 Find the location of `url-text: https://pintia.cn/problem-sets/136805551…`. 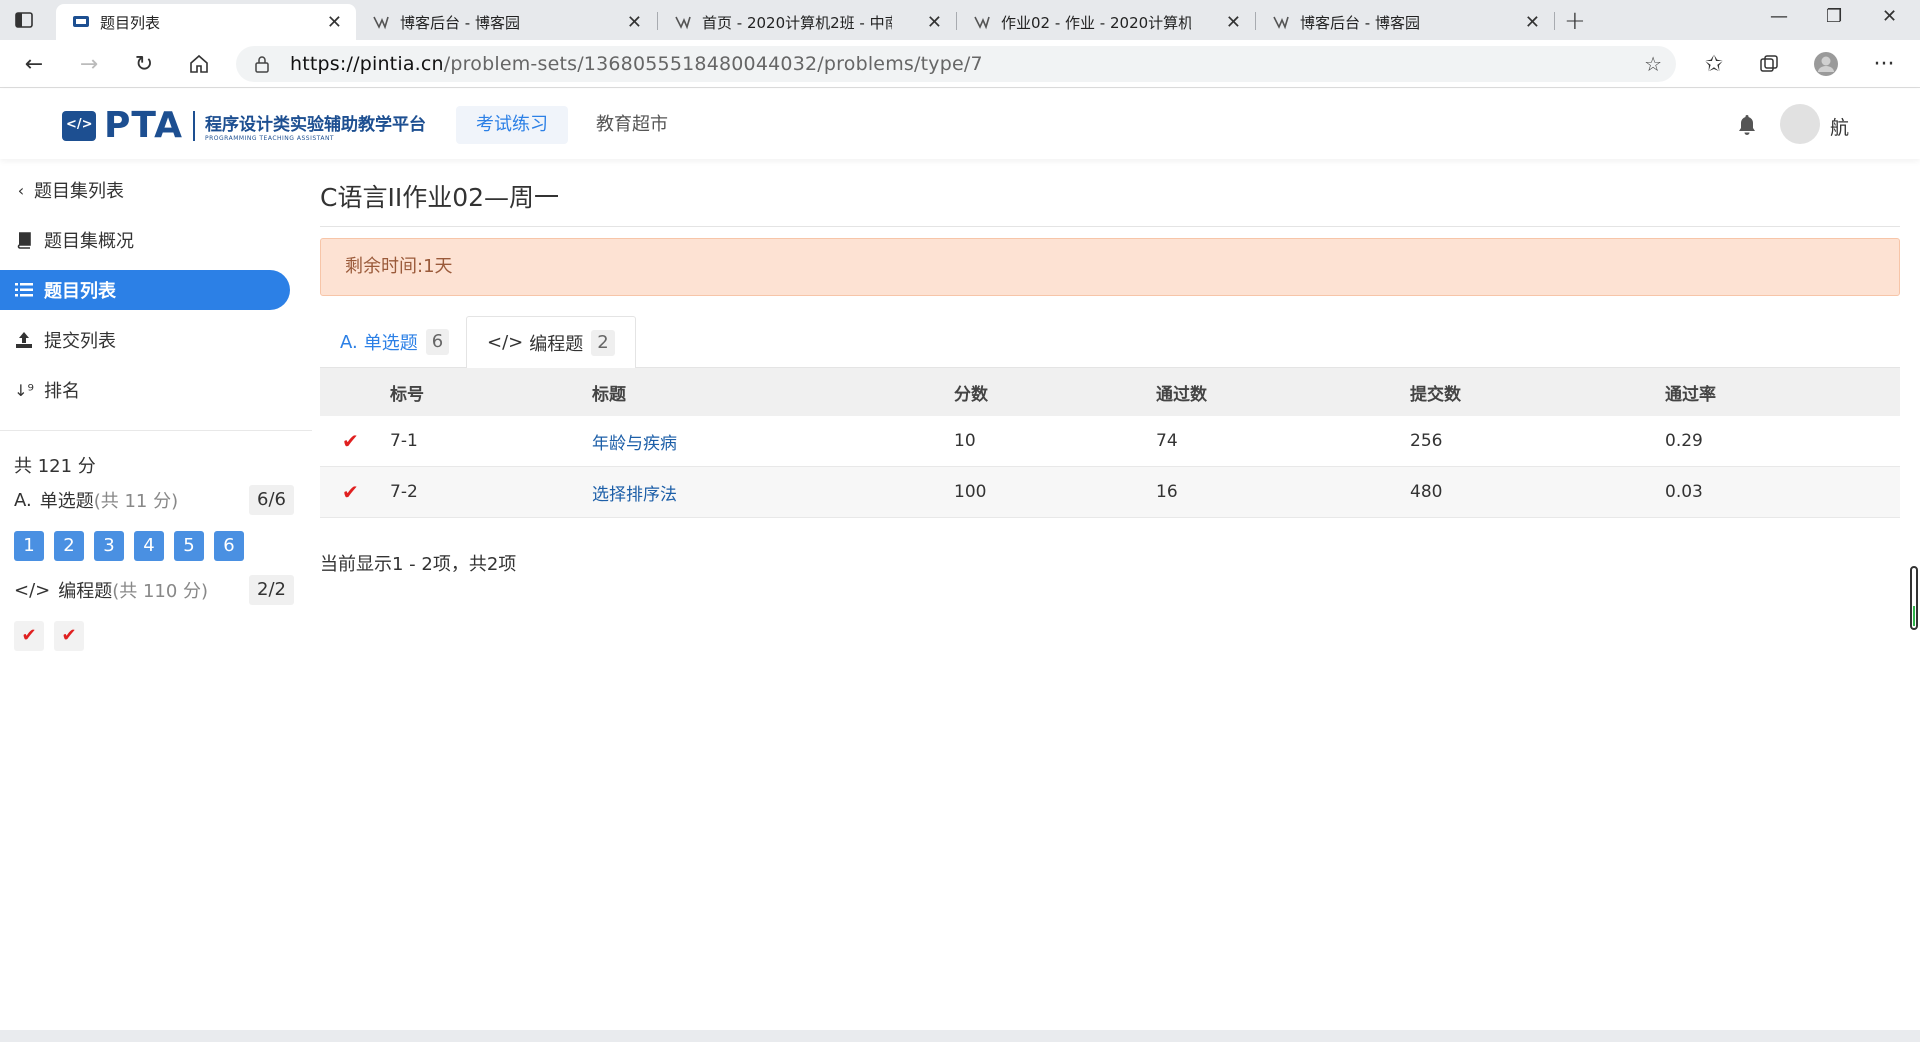

url-text: https://pintia.cn/problem-sets/136805551… is located at coordinates (636, 64).